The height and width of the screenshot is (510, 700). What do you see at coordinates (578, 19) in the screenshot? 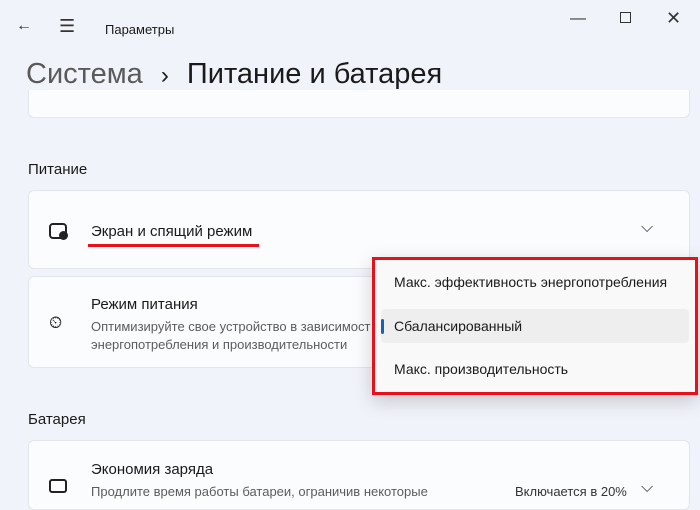
I see `minimize-icon: —` at bounding box center [578, 19].